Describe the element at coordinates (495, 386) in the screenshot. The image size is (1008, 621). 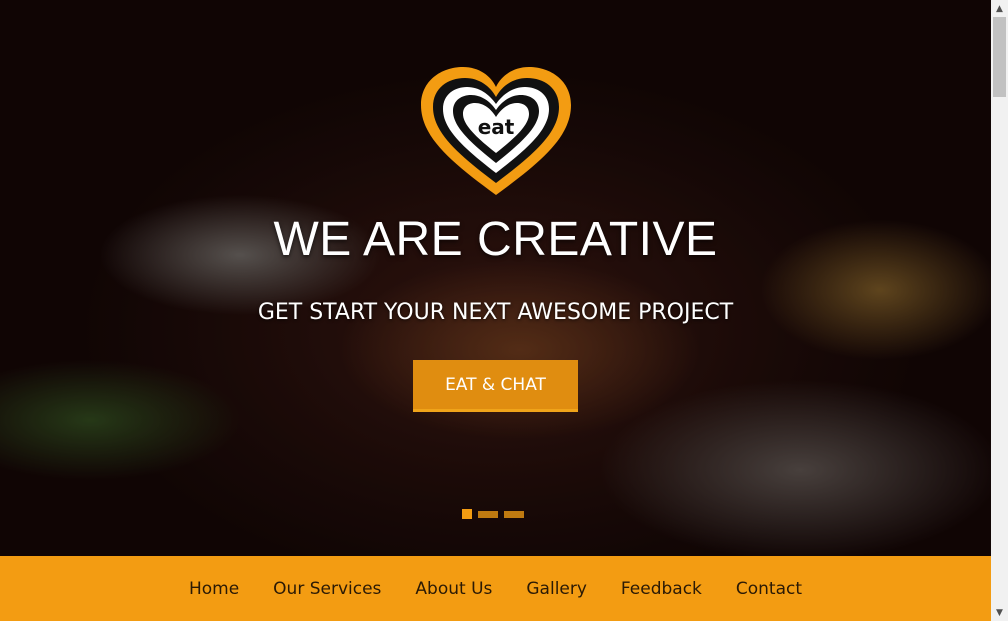
I see `eat-and-chat-button: EAT & CHAT` at that location.